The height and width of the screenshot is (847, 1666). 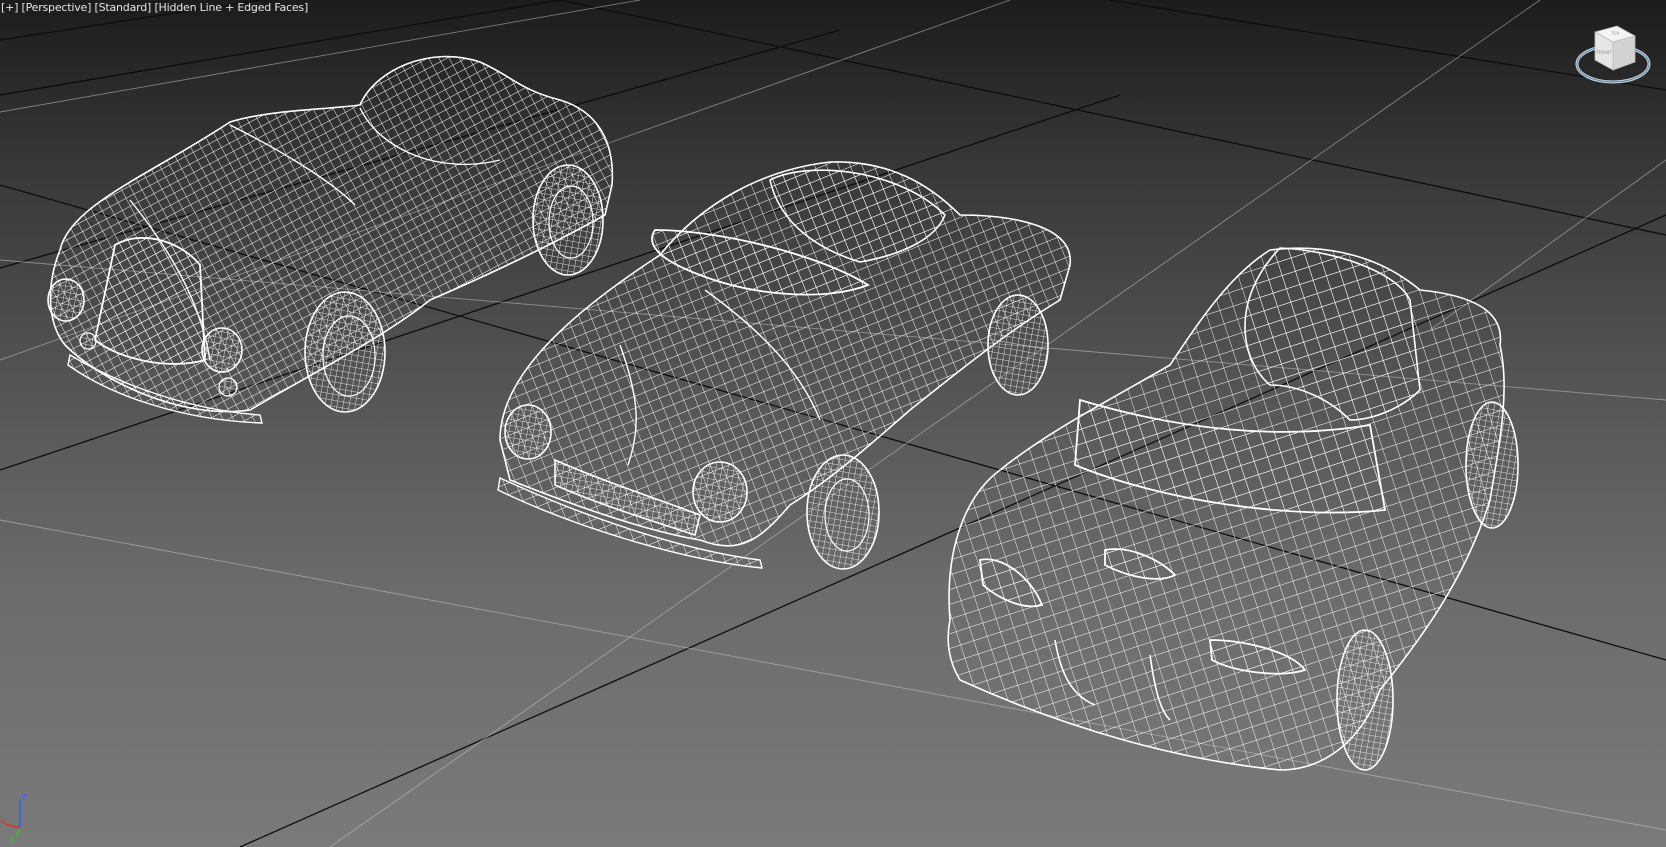 I want to click on viewcube: TOP FRONT, so click(x=1615, y=56).